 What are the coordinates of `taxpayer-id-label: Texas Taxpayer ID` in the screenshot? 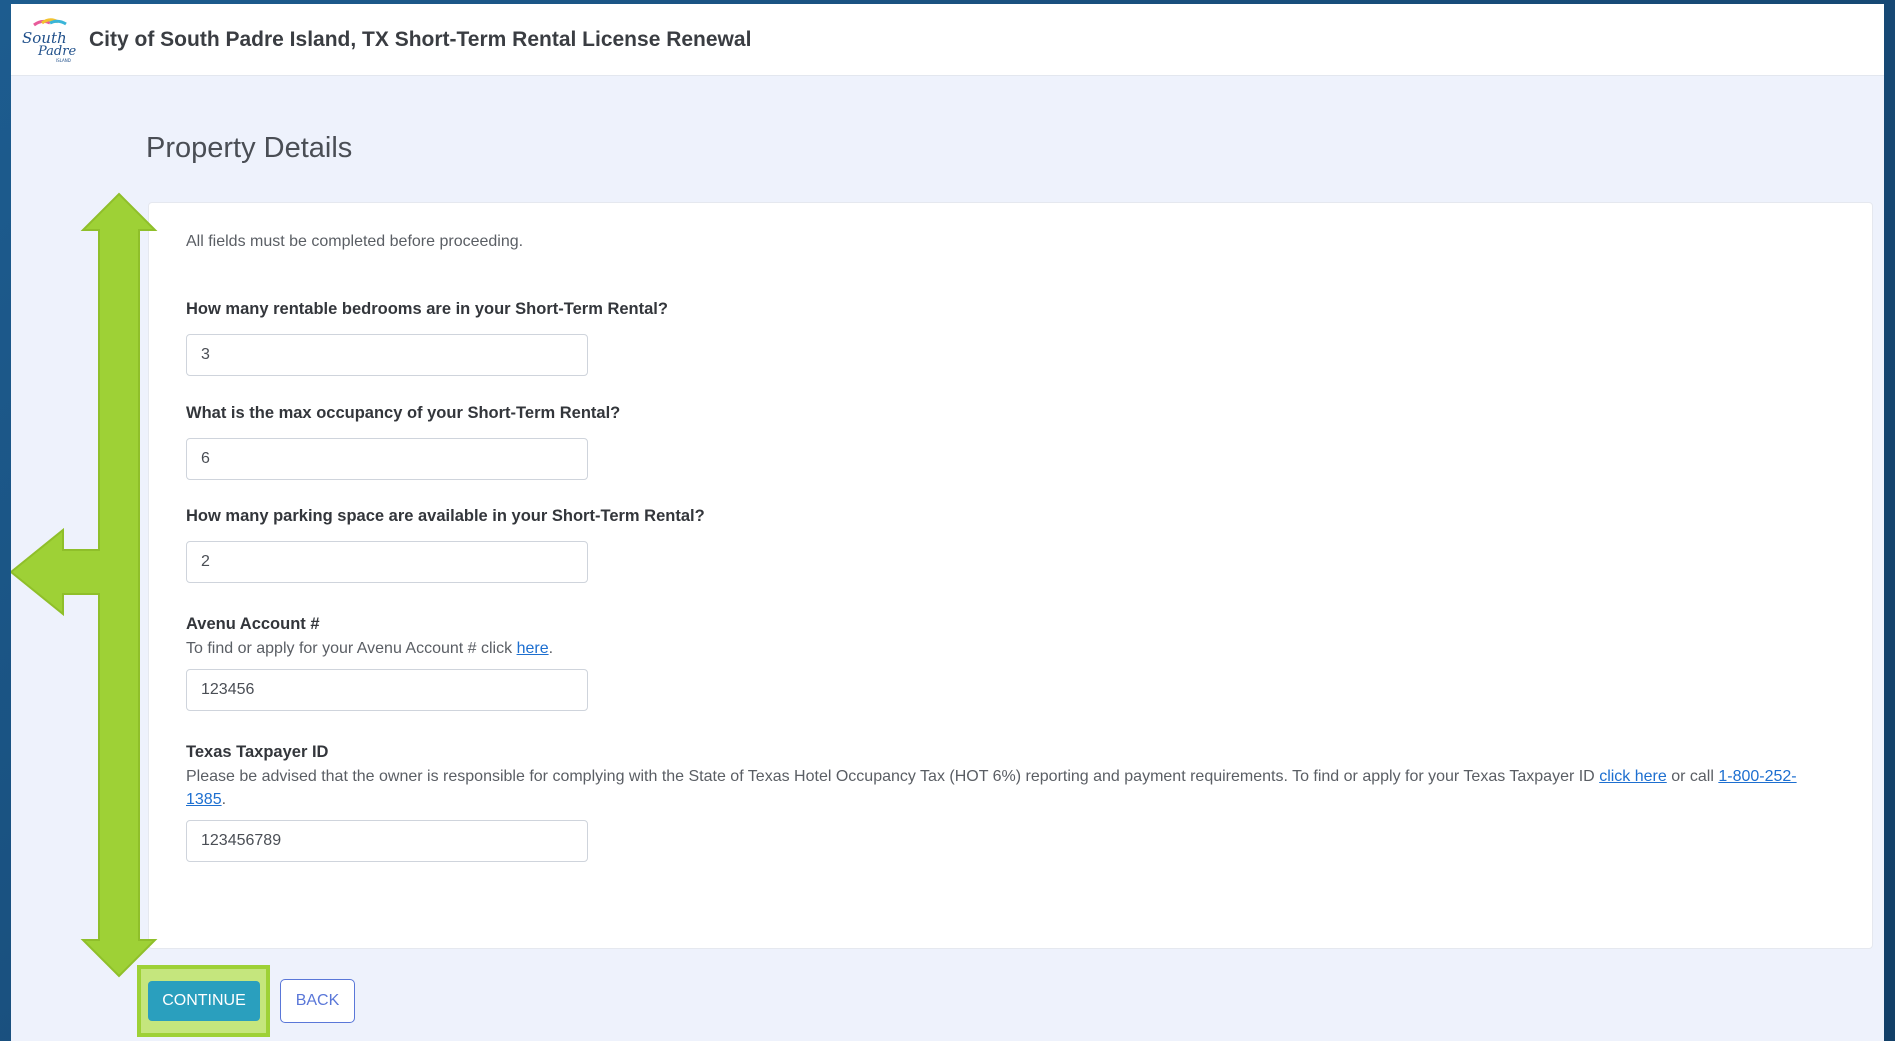 It's located at (257, 752).